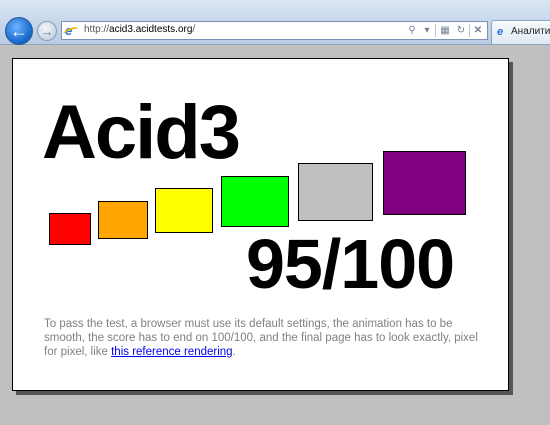 Image resolution: width=550 pixels, height=425 pixels. I want to click on address-bar: e http://acid3.acidtests.org/ ⚲ ▾ ▦ ↻ ✕, so click(274, 30).